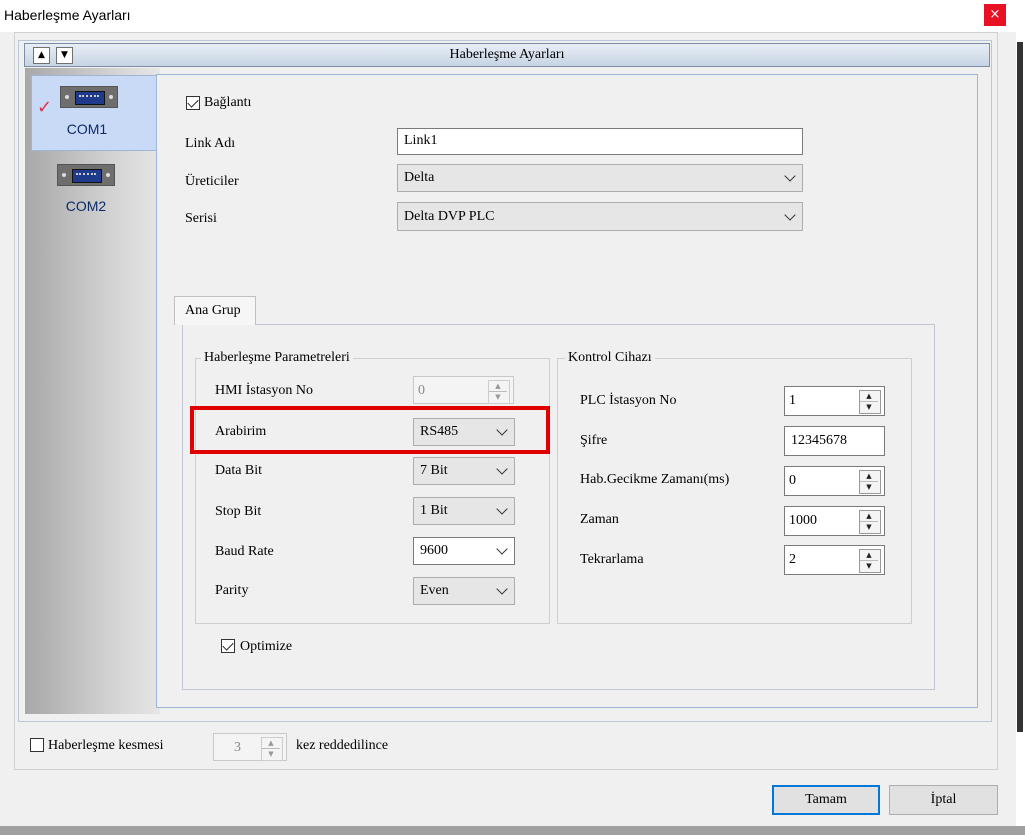 This screenshot has height=835, width=1025. What do you see at coordinates (610, 358) in the screenshot?
I see `controller-title: Kontrol Cihazı` at bounding box center [610, 358].